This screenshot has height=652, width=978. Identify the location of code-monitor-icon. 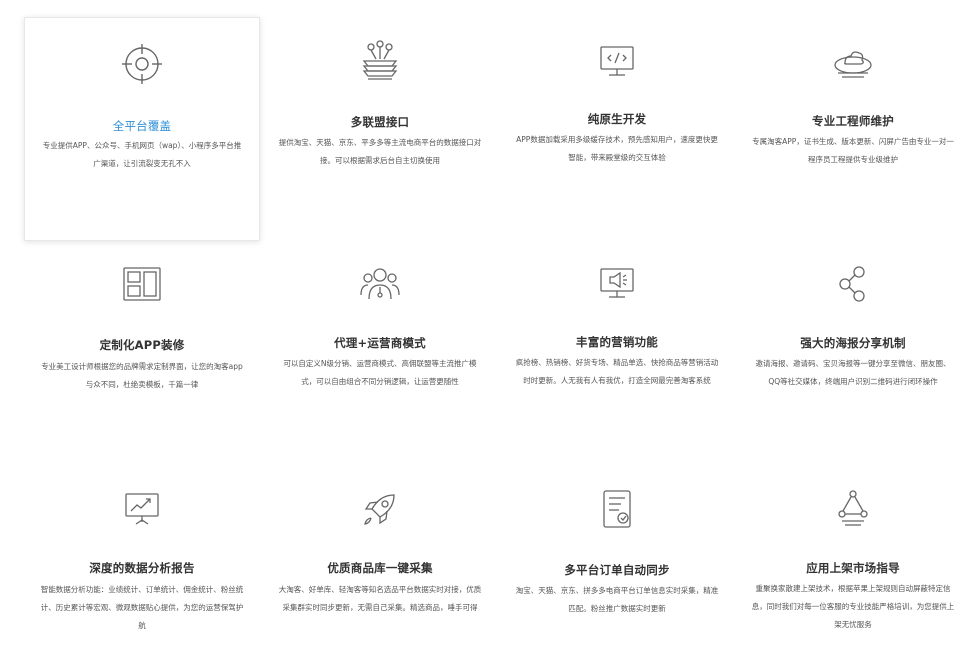
(617, 61).